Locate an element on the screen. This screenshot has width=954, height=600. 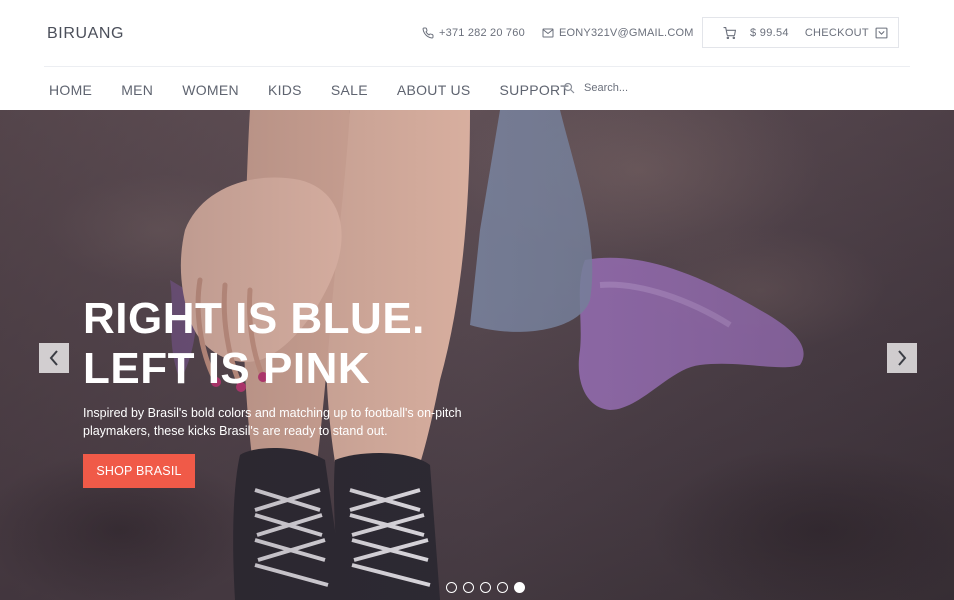
hero-title-line-2: LEFT IS PINK is located at coordinates (227, 368).